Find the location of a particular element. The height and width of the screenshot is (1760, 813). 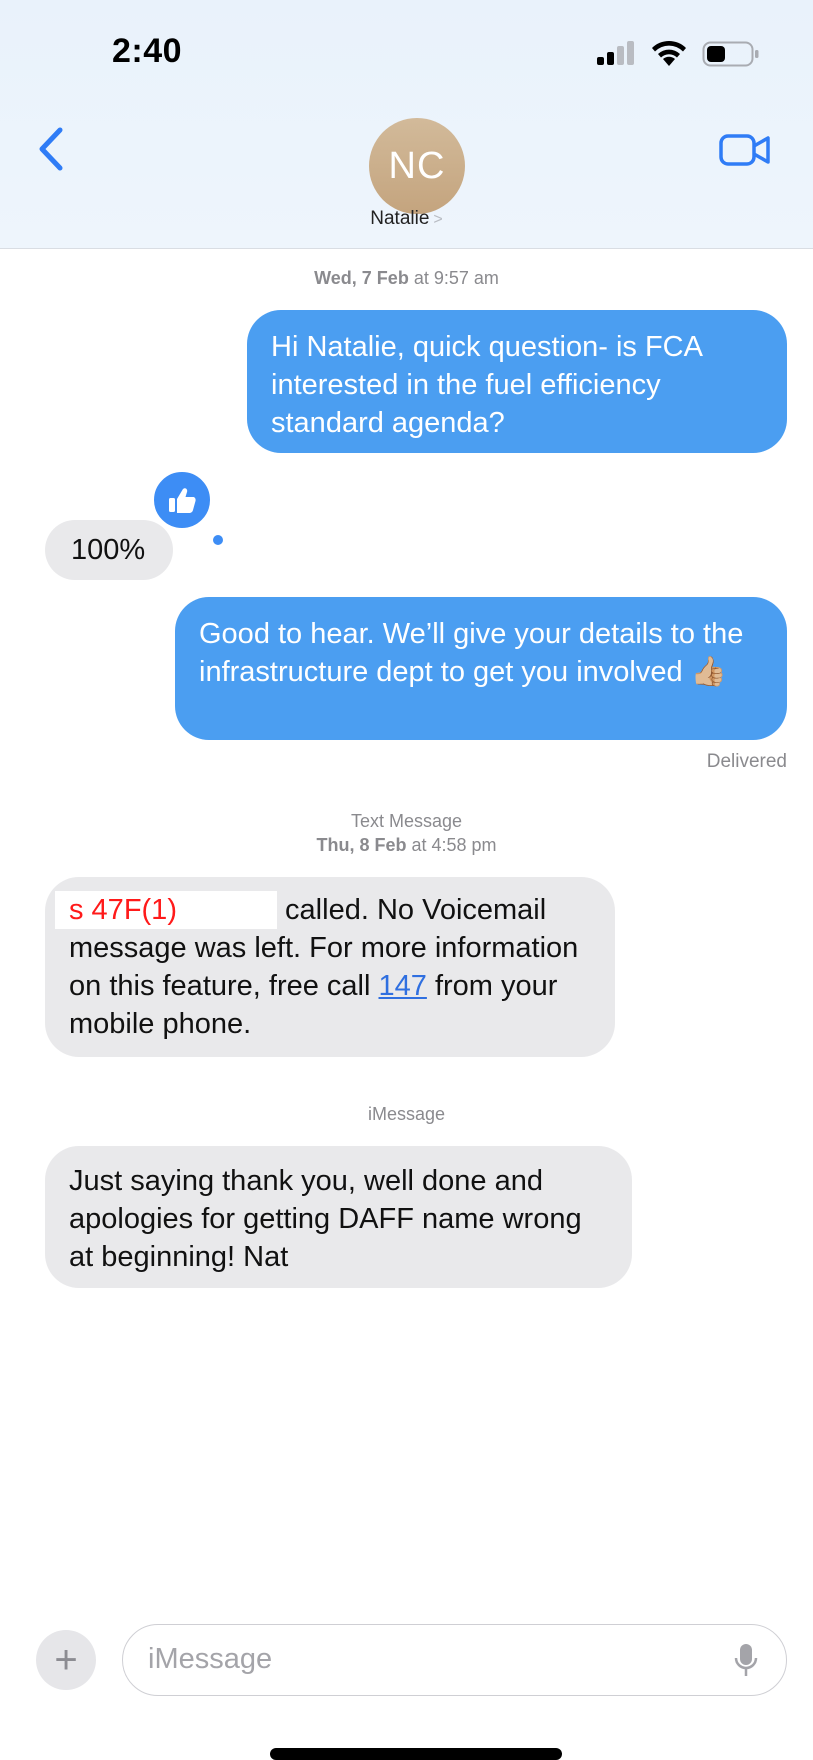

timestamp-header: Thu, 8 Feb at 4:58 pm is located at coordinates (406, 845).